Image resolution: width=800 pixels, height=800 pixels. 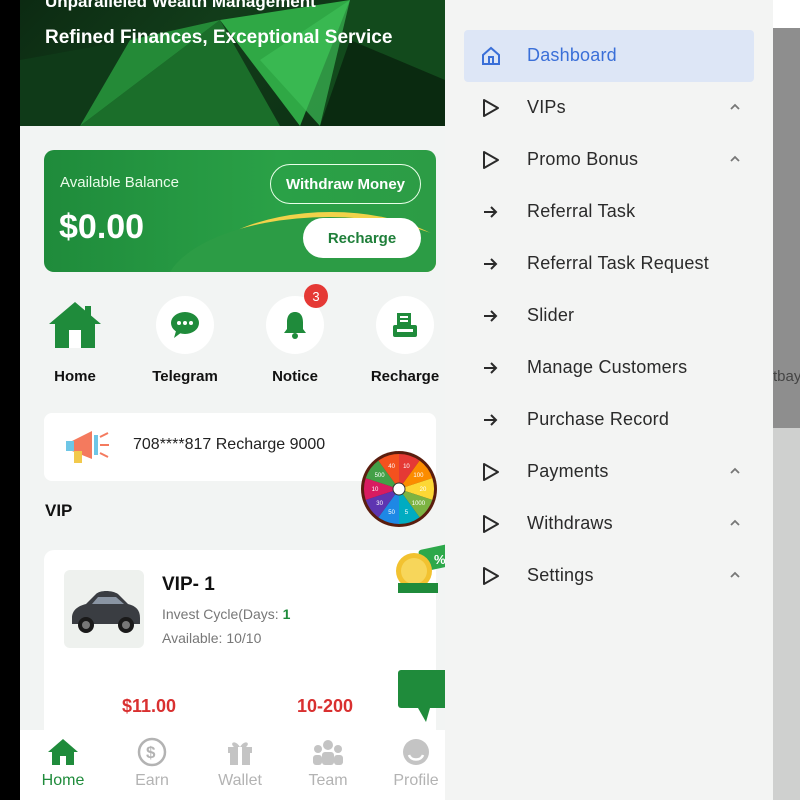 What do you see at coordinates (240, 763) in the screenshot?
I see `tab-wallet: Wallet` at bounding box center [240, 763].